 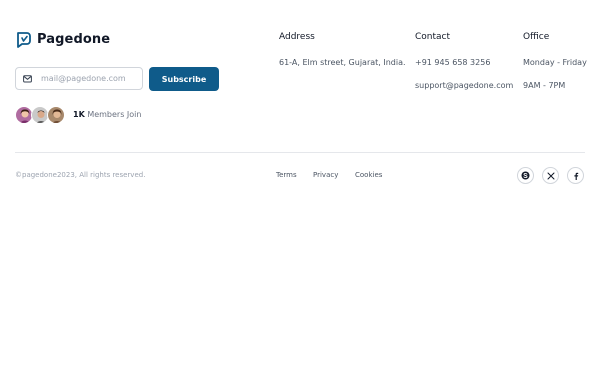 I want to click on footer-divider, so click(x=300, y=152).